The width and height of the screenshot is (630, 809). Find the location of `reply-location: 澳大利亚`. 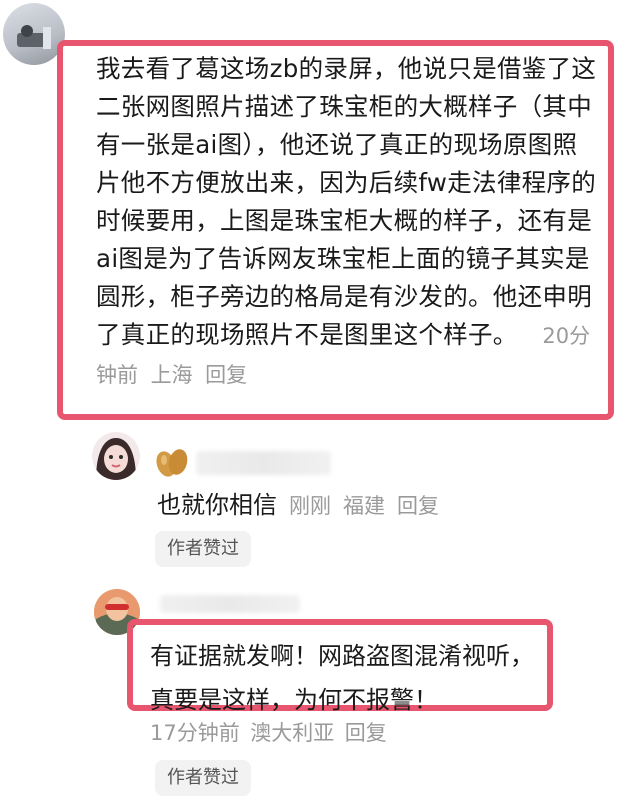

reply-location: 澳大利亚 is located at coordinates (292, 733).